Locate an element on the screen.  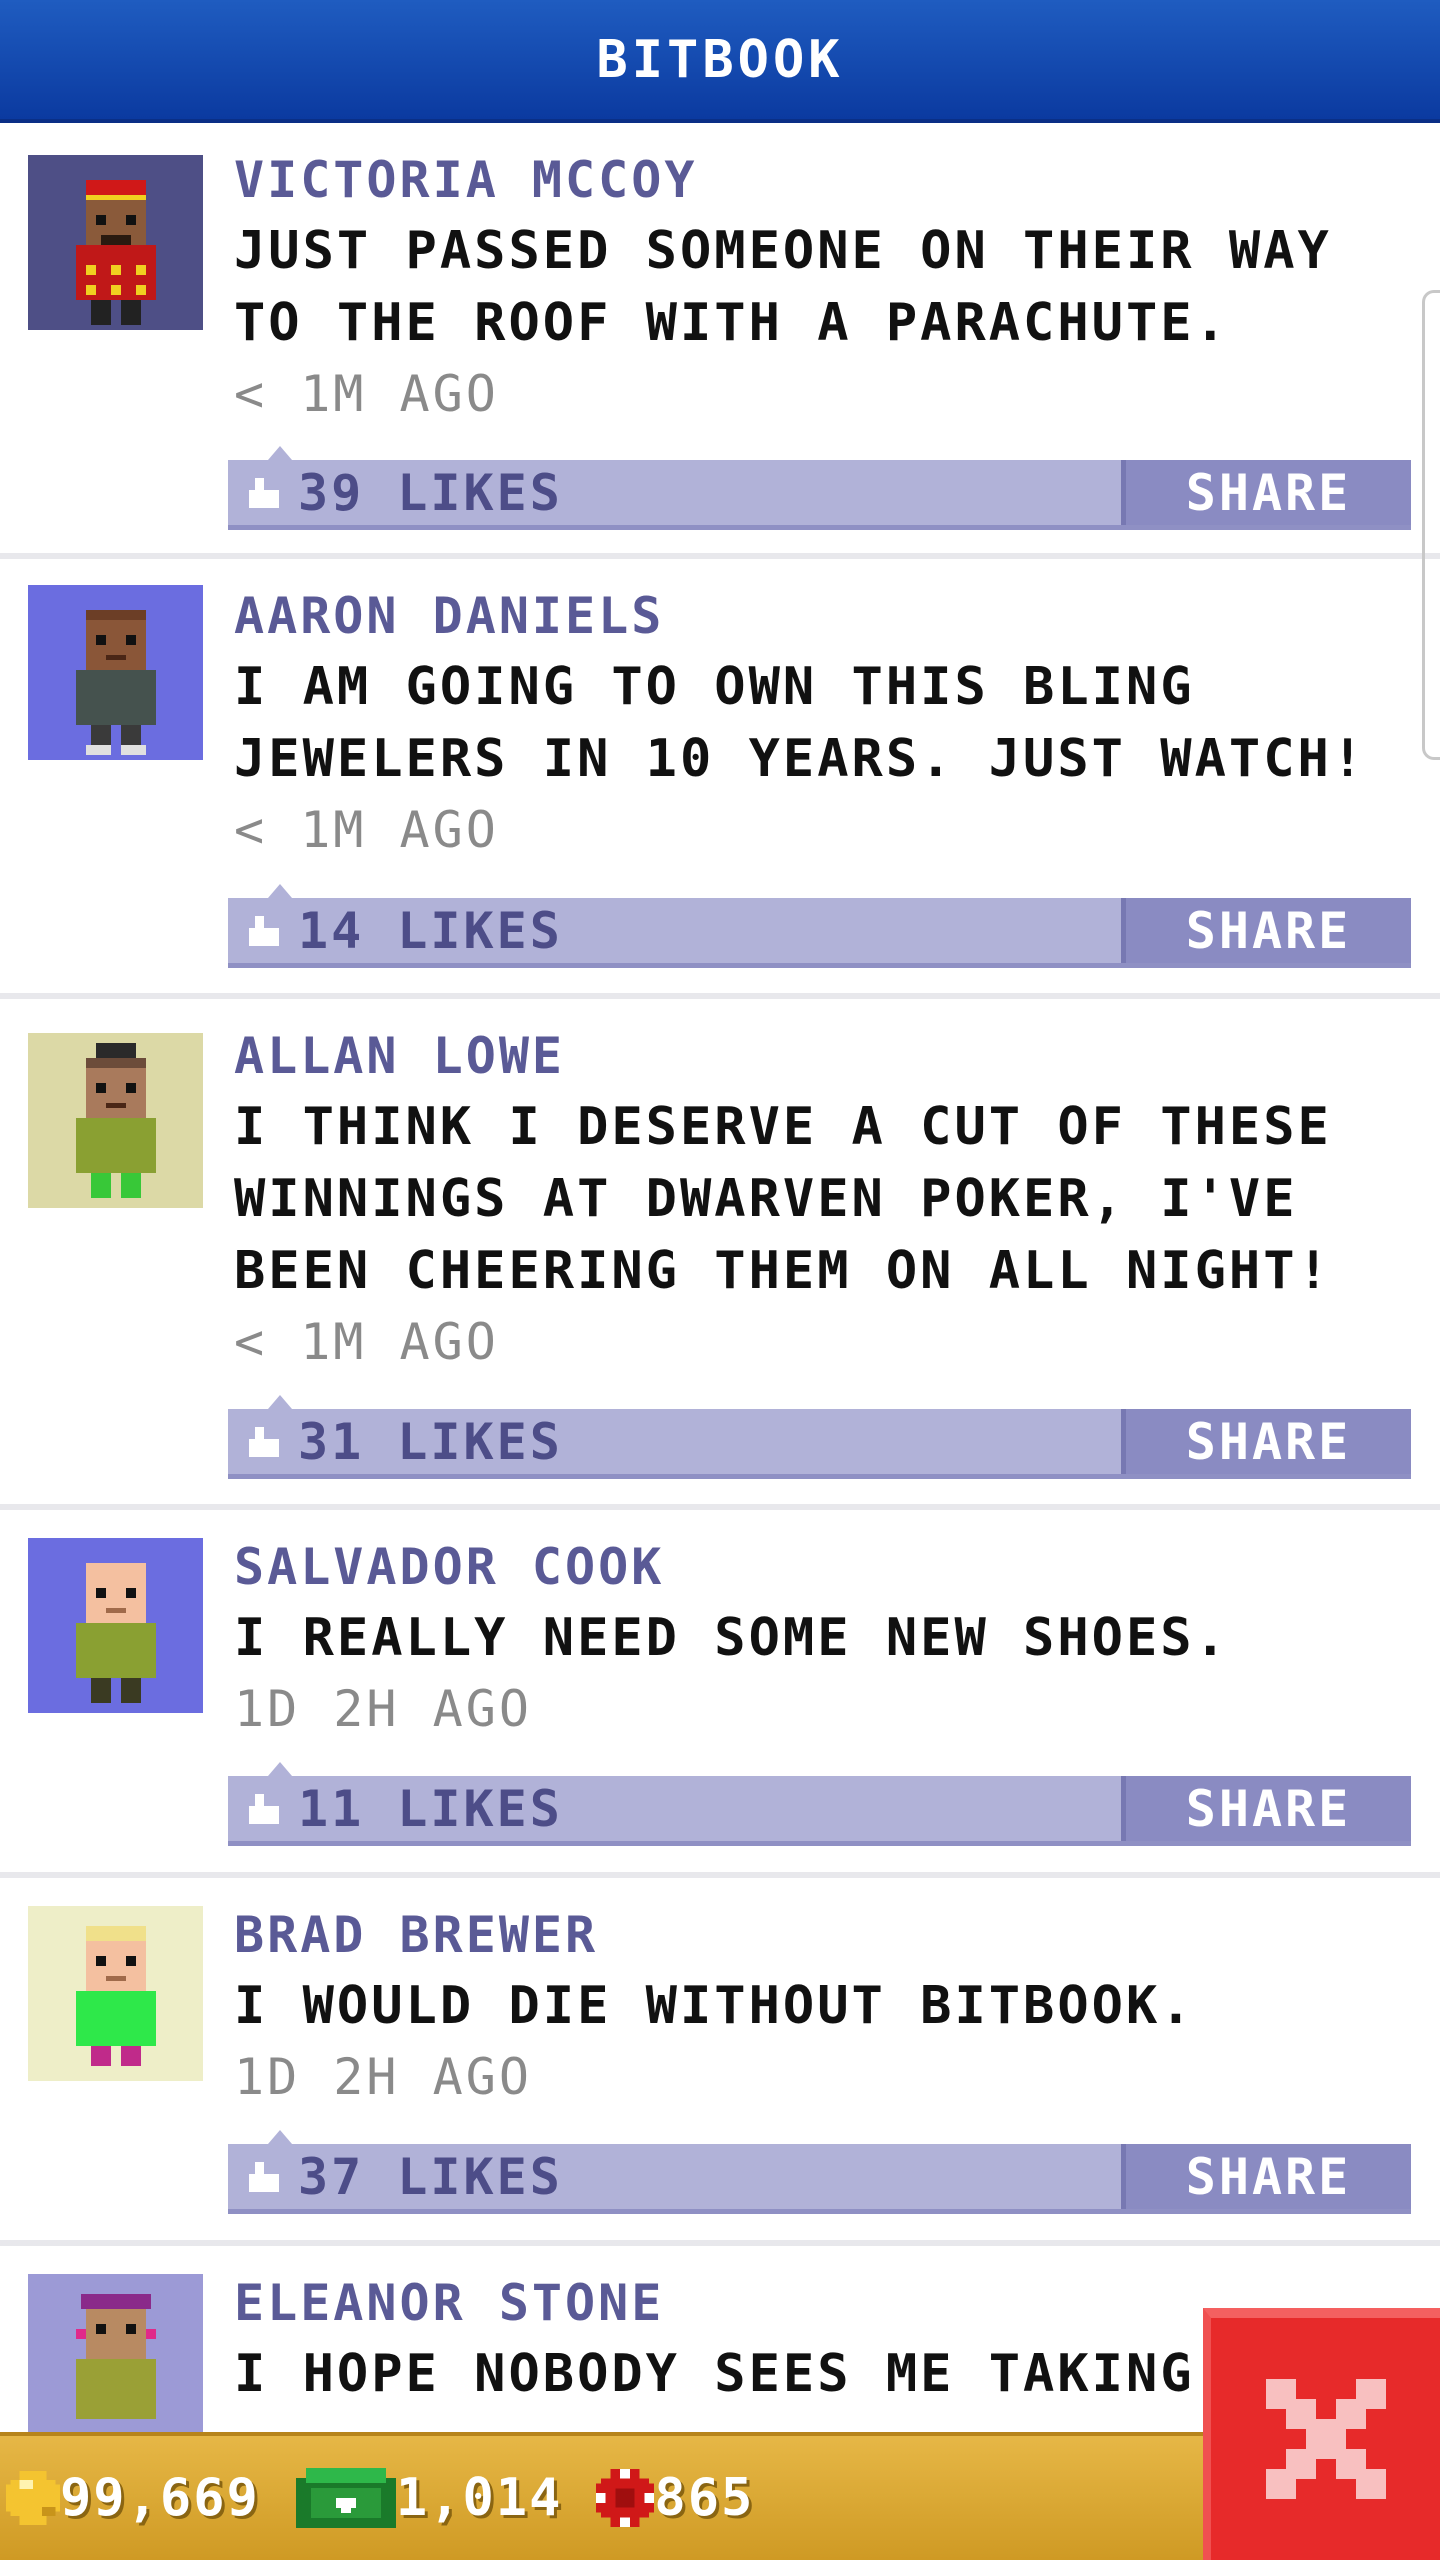
like-count: 31 LIKES is located at coordinates (430, 1441).